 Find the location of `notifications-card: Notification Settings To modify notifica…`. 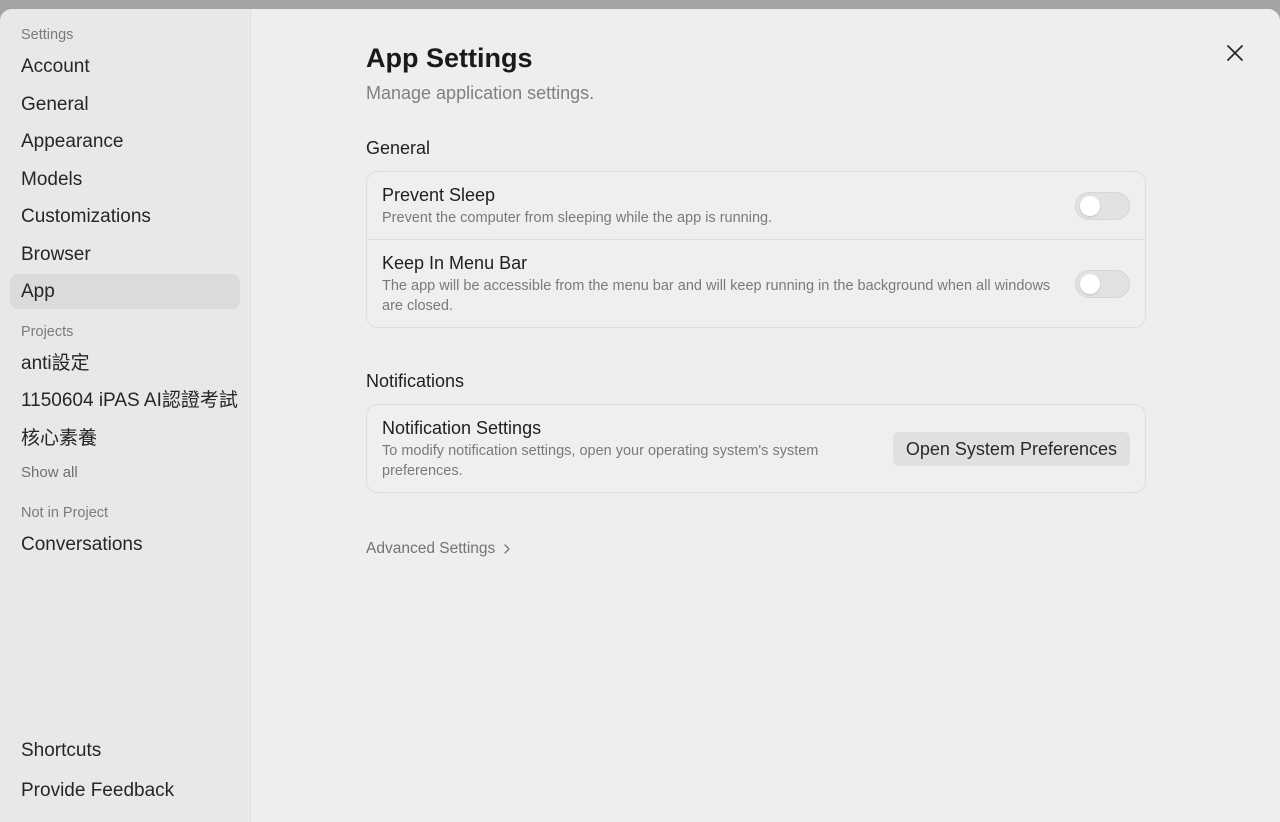

notifications-card: Notification Settings To modify notifica… is located at coordinates (756, 448).